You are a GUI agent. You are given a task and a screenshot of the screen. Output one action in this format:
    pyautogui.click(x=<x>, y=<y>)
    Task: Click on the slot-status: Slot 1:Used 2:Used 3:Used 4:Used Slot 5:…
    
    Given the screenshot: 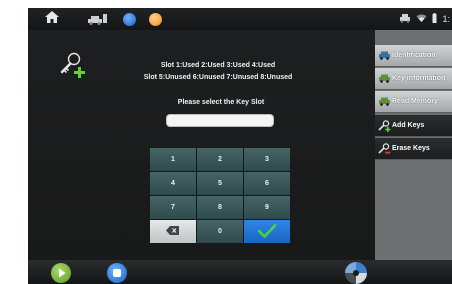 What is the action you would take?
    pyautogui.click(x=218, y=72)
    